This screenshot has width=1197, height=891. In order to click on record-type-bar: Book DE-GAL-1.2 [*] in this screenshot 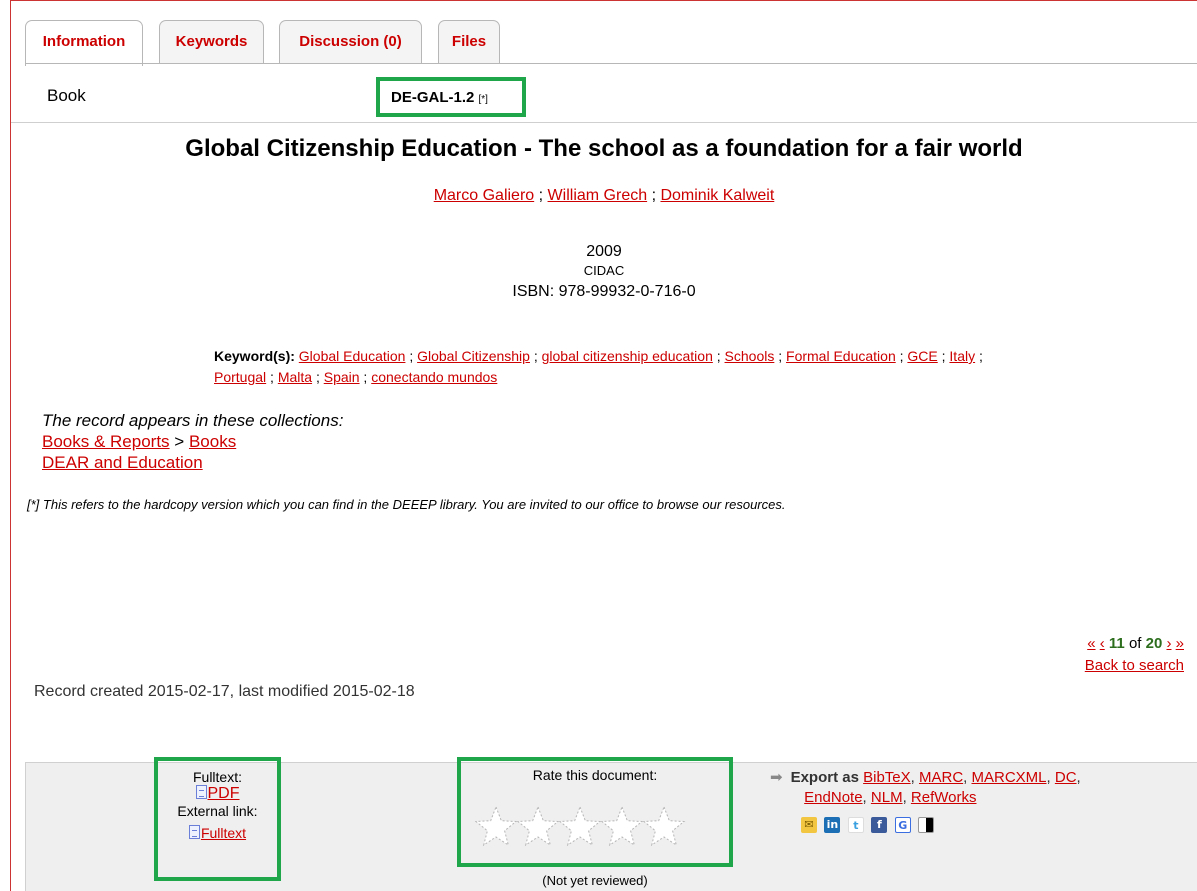, I will do `click(604, 93)`.